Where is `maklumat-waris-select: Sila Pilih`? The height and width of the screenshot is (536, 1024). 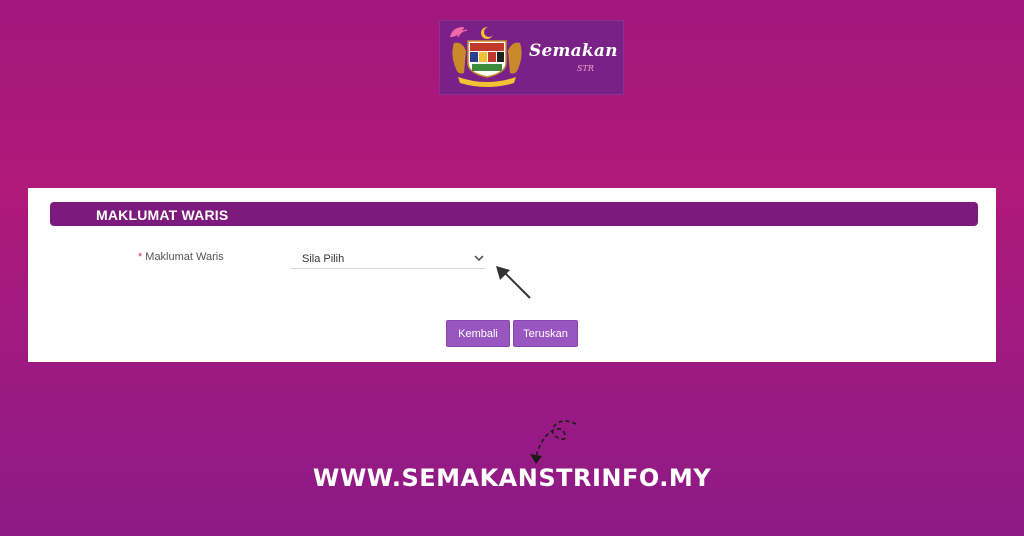
maklumat-waris-select: Sila Pilih is located at coordinates (388, 258).